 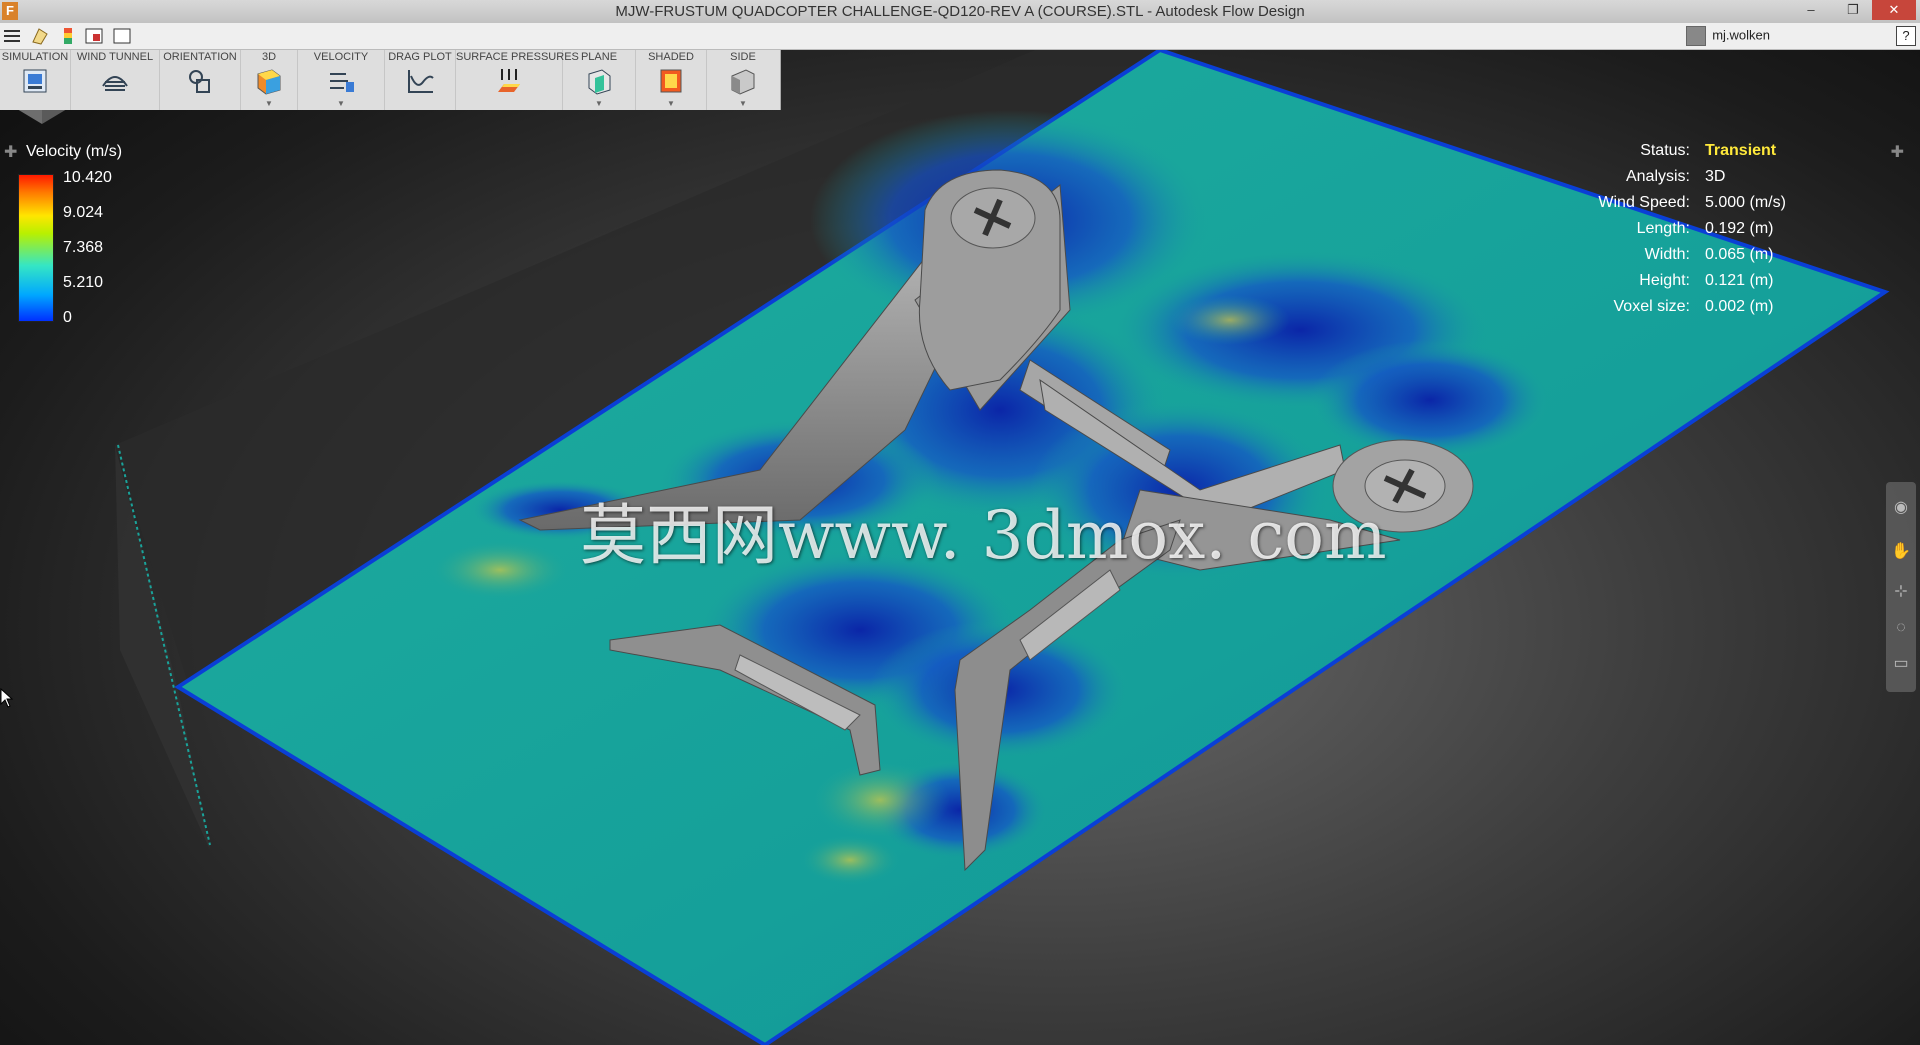 I want to click on plane-icon, so click(x=599, y=82).